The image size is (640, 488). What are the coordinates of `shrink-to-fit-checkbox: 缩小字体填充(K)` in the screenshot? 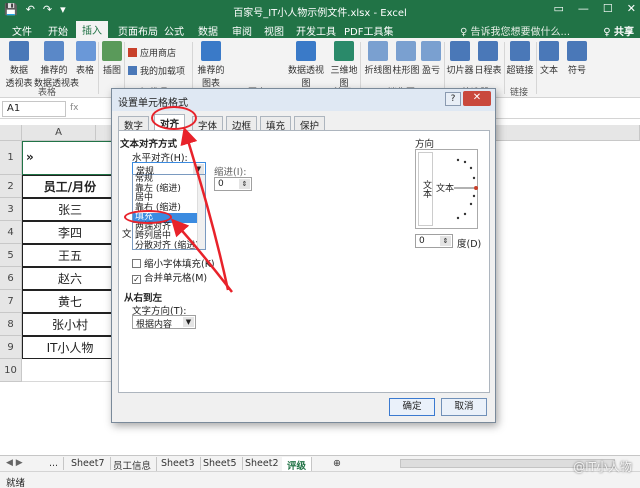 It's located at (173, 263).